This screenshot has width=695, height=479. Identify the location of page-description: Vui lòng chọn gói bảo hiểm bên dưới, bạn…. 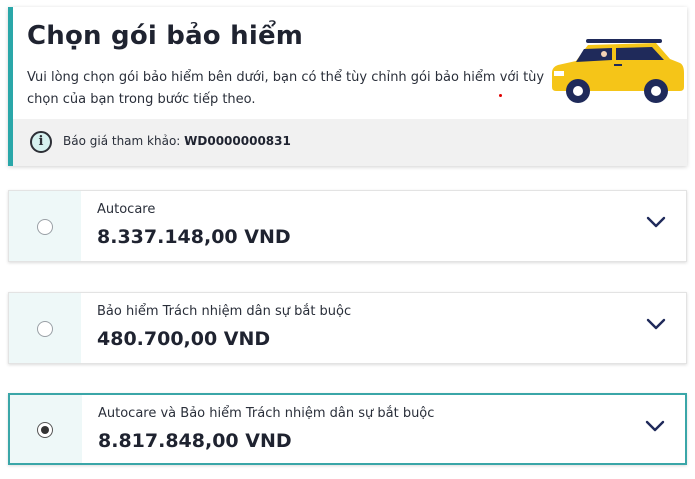
(286, 88).